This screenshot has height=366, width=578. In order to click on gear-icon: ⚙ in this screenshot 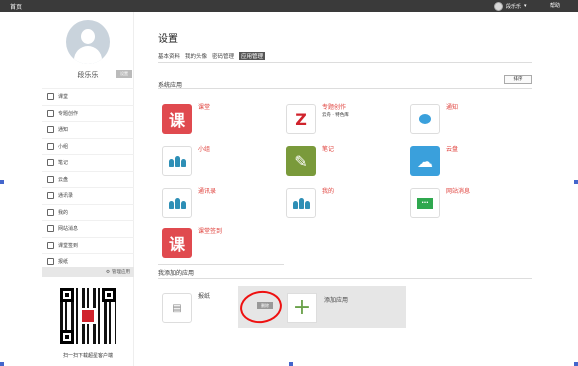, I will do `click(107, 272)`.